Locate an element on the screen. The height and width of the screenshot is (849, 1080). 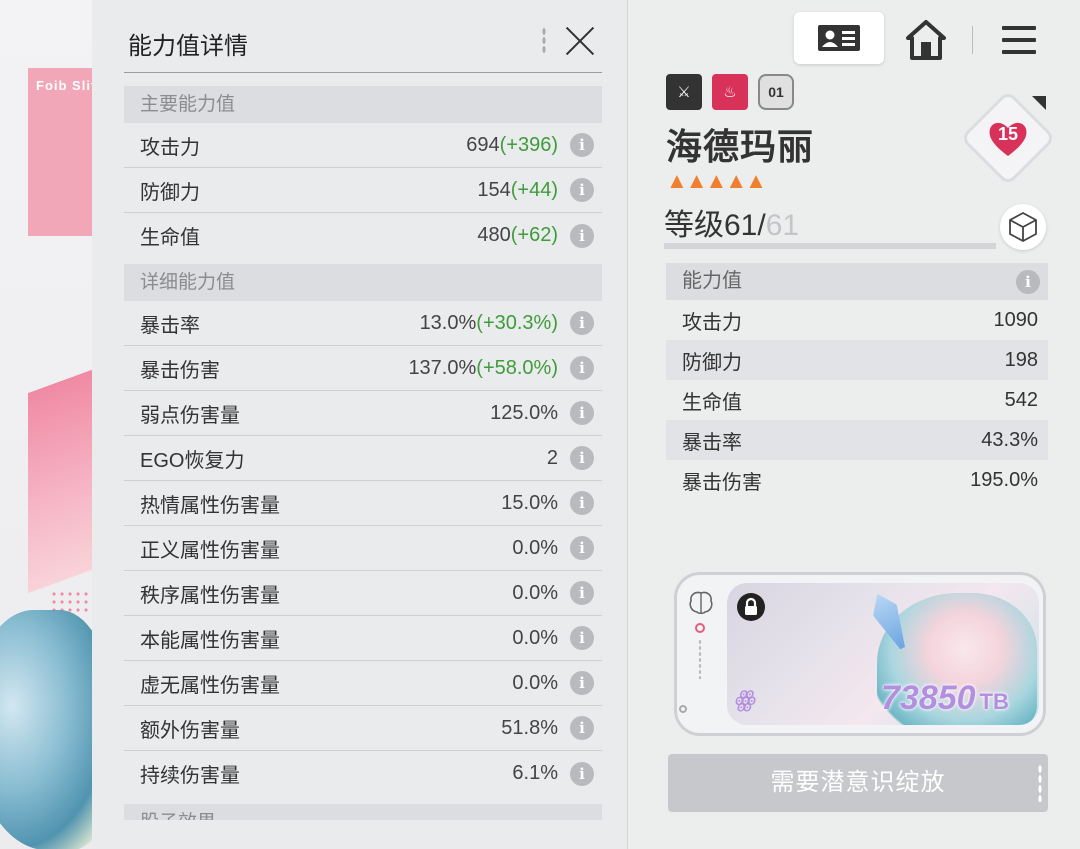
stat-row: 暴击伤害 137.0% (+58.0%) i is located at coordinates (363, 368).